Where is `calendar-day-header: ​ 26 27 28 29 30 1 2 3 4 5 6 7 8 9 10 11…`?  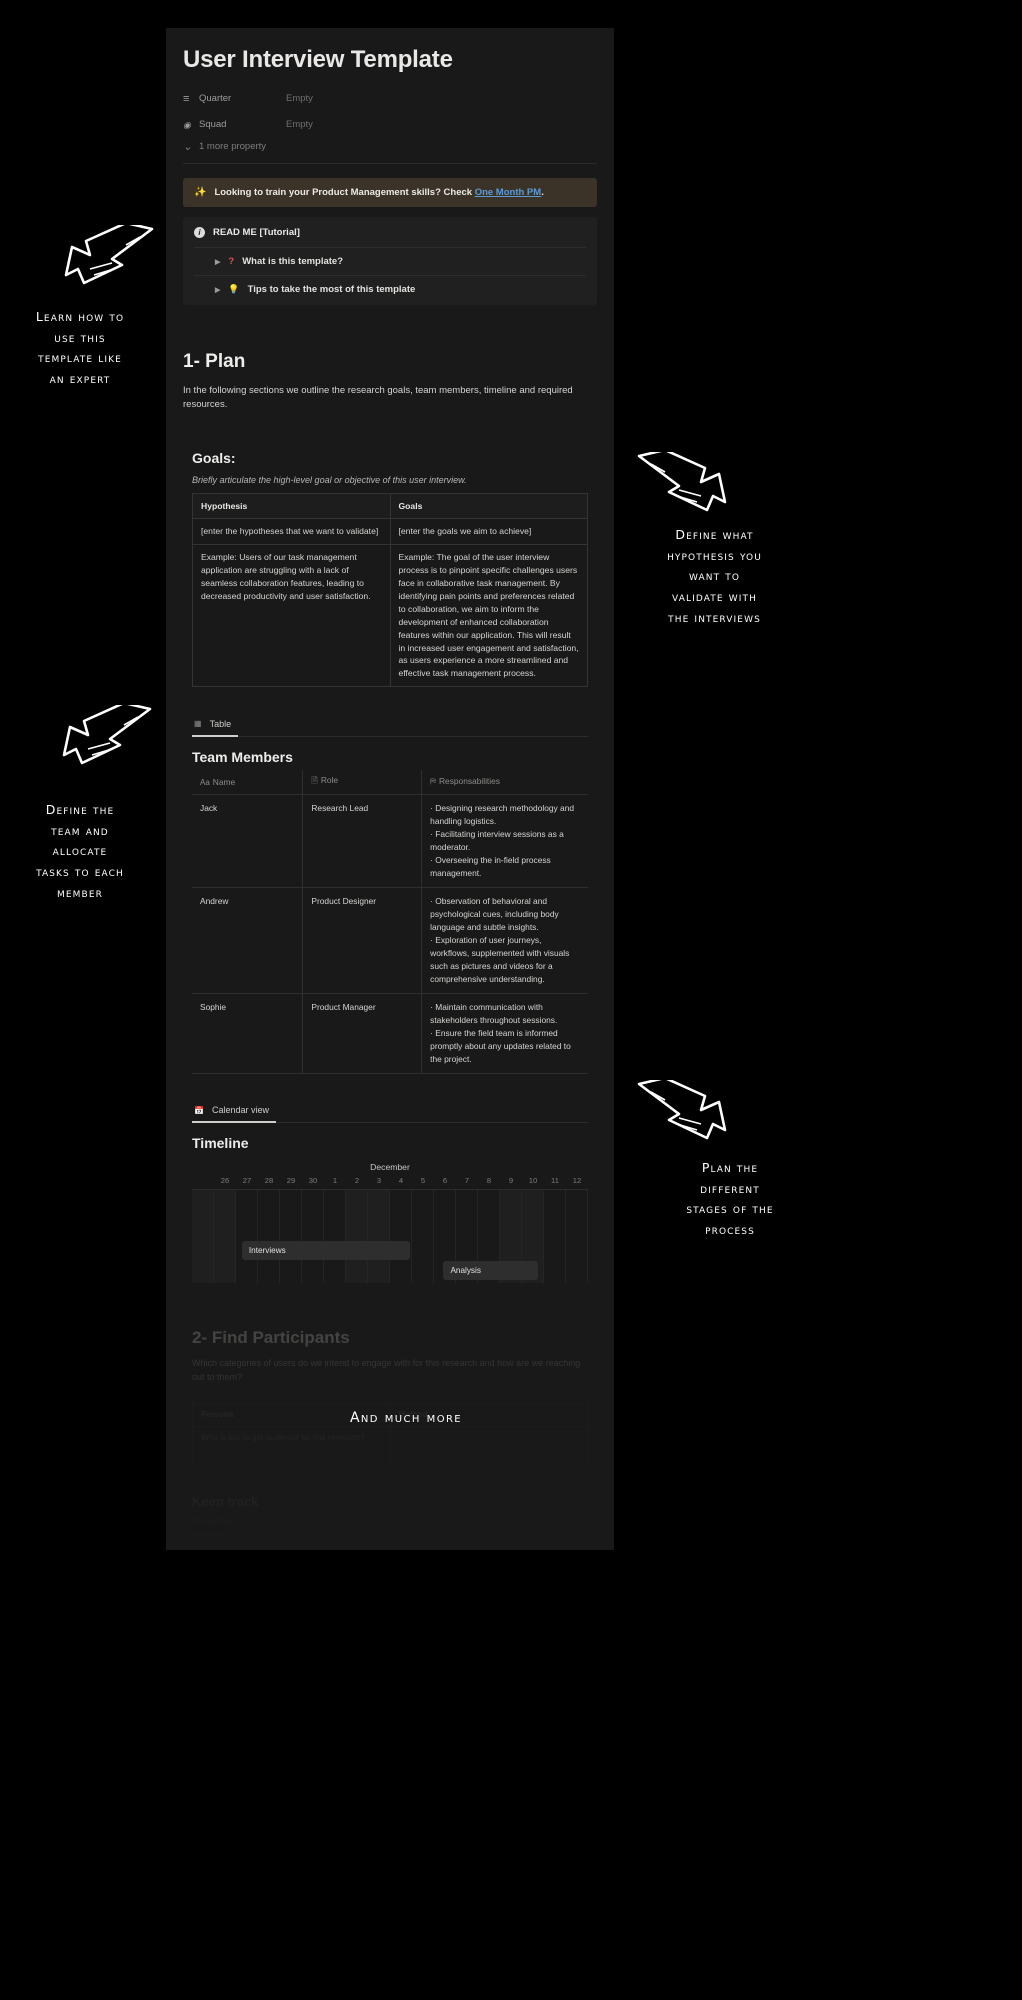
calendar-day-header: ​ 26 27 28 29 30 1 2 3 4 5 6 7 8 9 10 11… is located at coordinates (390, 1183).